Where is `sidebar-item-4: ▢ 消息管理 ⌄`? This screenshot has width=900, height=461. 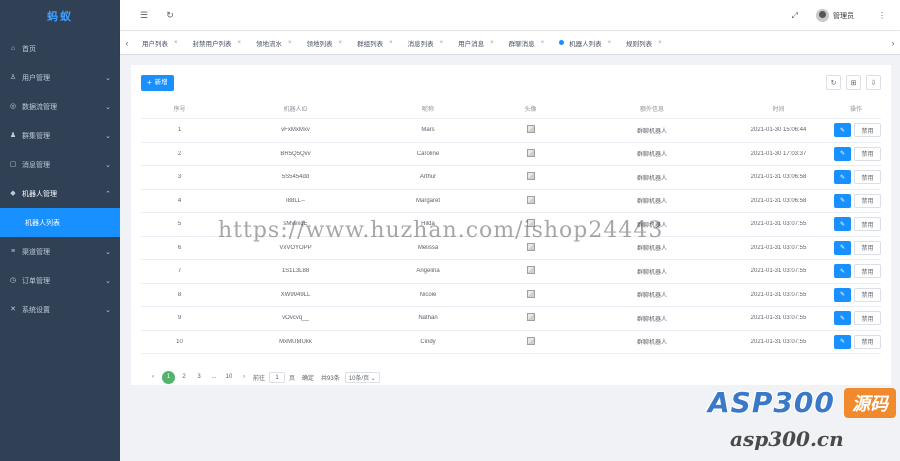 sidebar-item-4: ▢ 消息管理 ⌄ is located at coordinates (60, 164).